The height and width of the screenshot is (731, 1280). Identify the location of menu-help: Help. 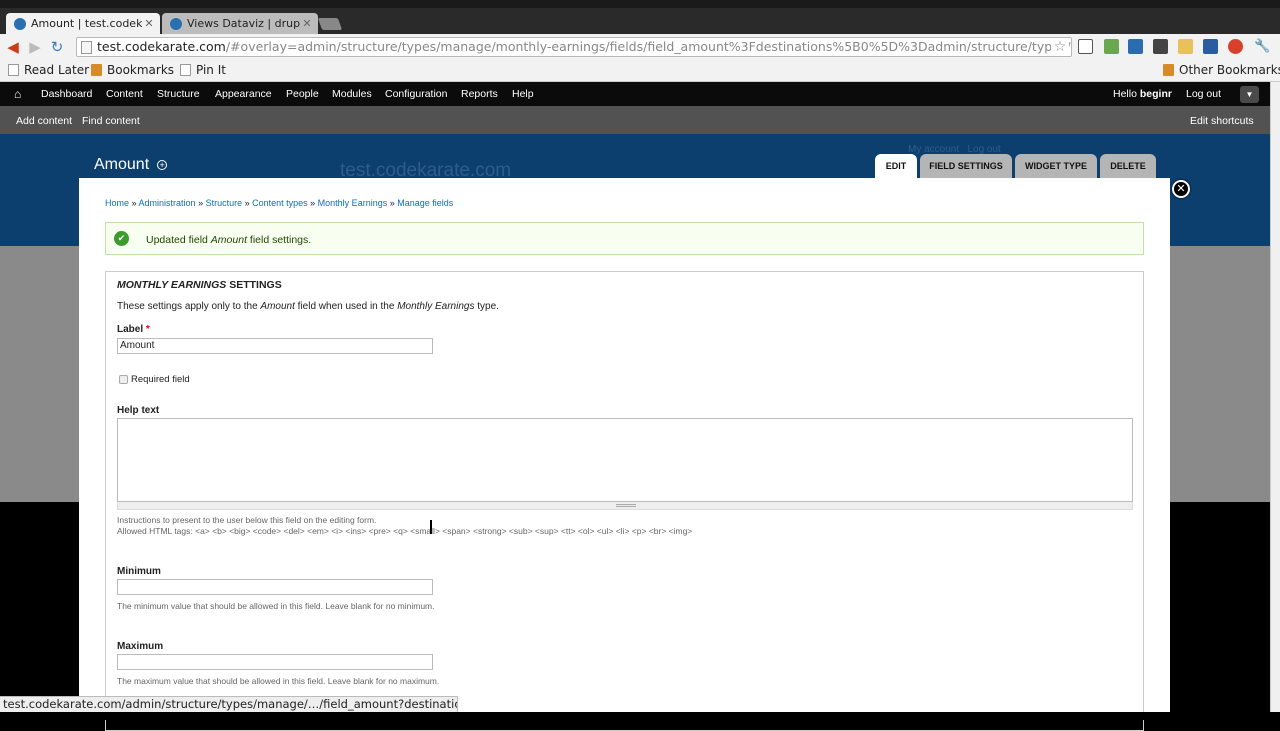
(523, 94).